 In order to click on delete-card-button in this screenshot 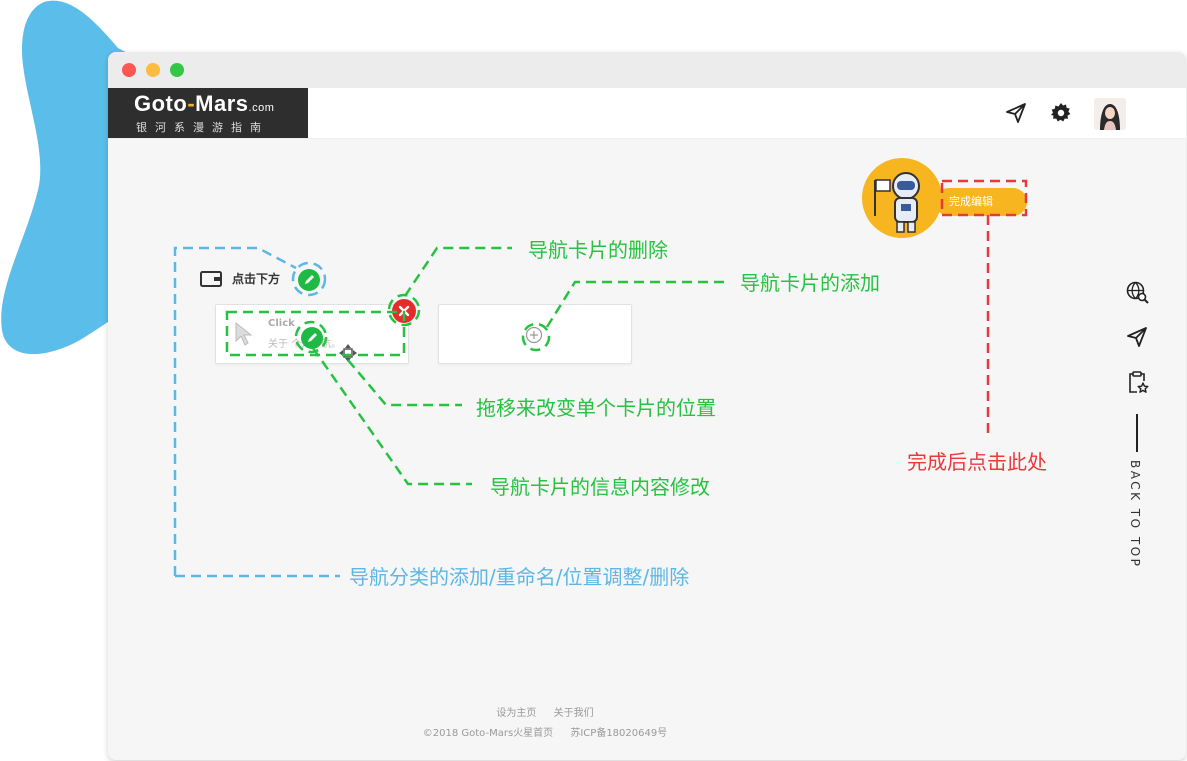, I will do `click(404, 311)`.